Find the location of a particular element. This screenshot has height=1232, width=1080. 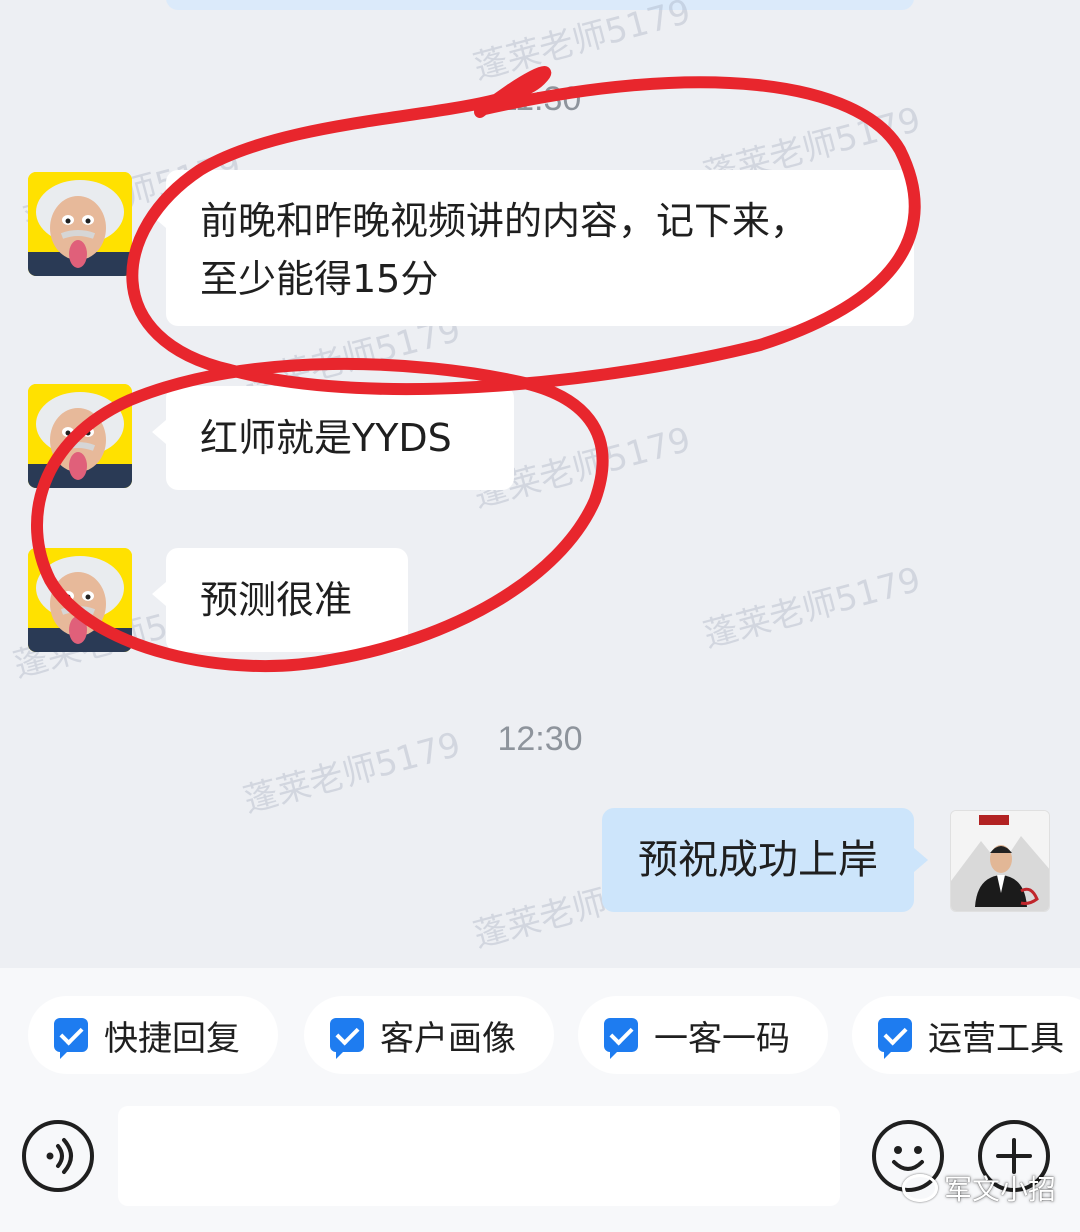

message-text: 红师就是YYDS is located at coordinates (326, 438).